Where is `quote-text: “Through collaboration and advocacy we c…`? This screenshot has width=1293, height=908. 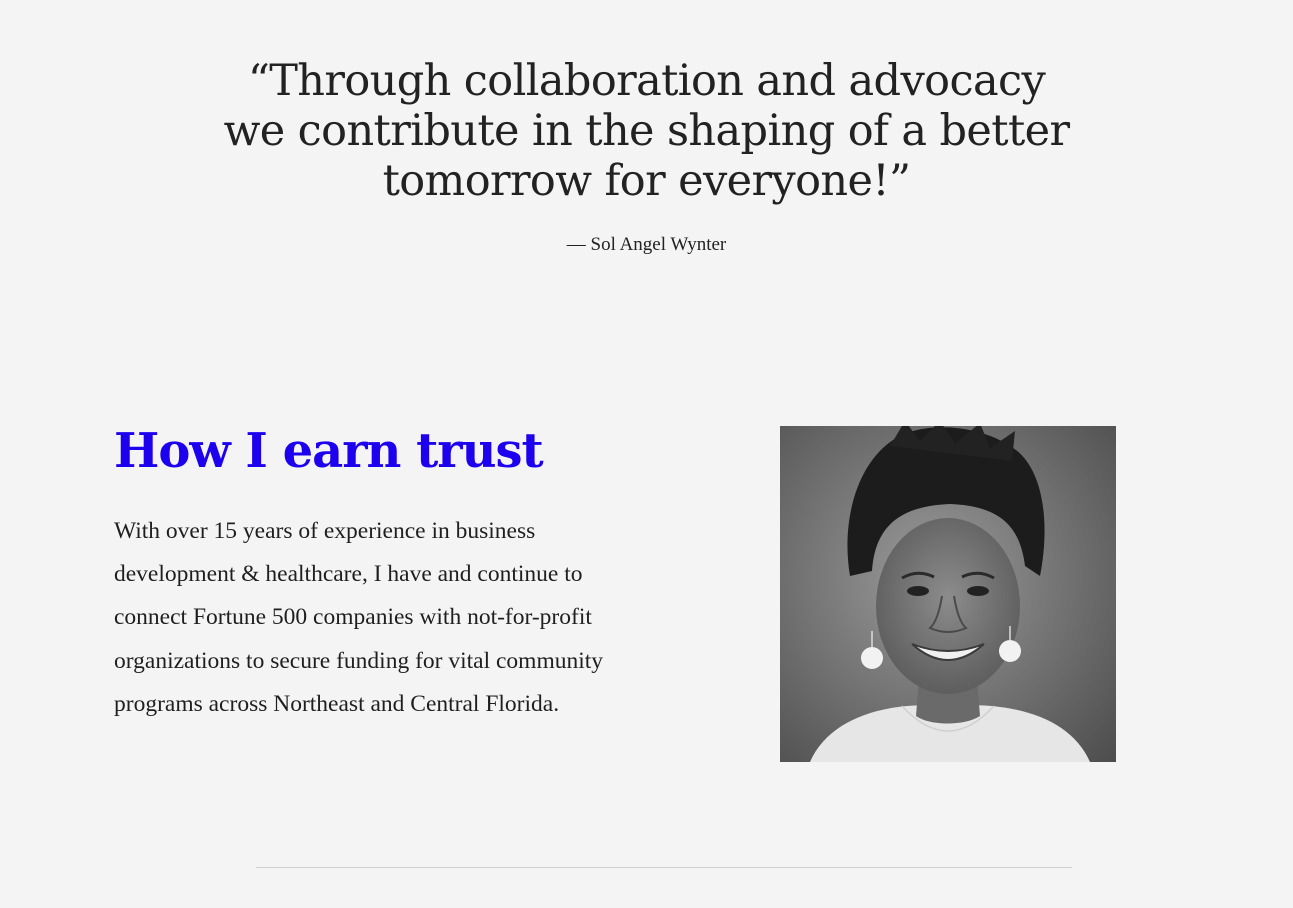
quote-text: “Through collaboration and advocacy we c… is located at coordinates (646, 131).